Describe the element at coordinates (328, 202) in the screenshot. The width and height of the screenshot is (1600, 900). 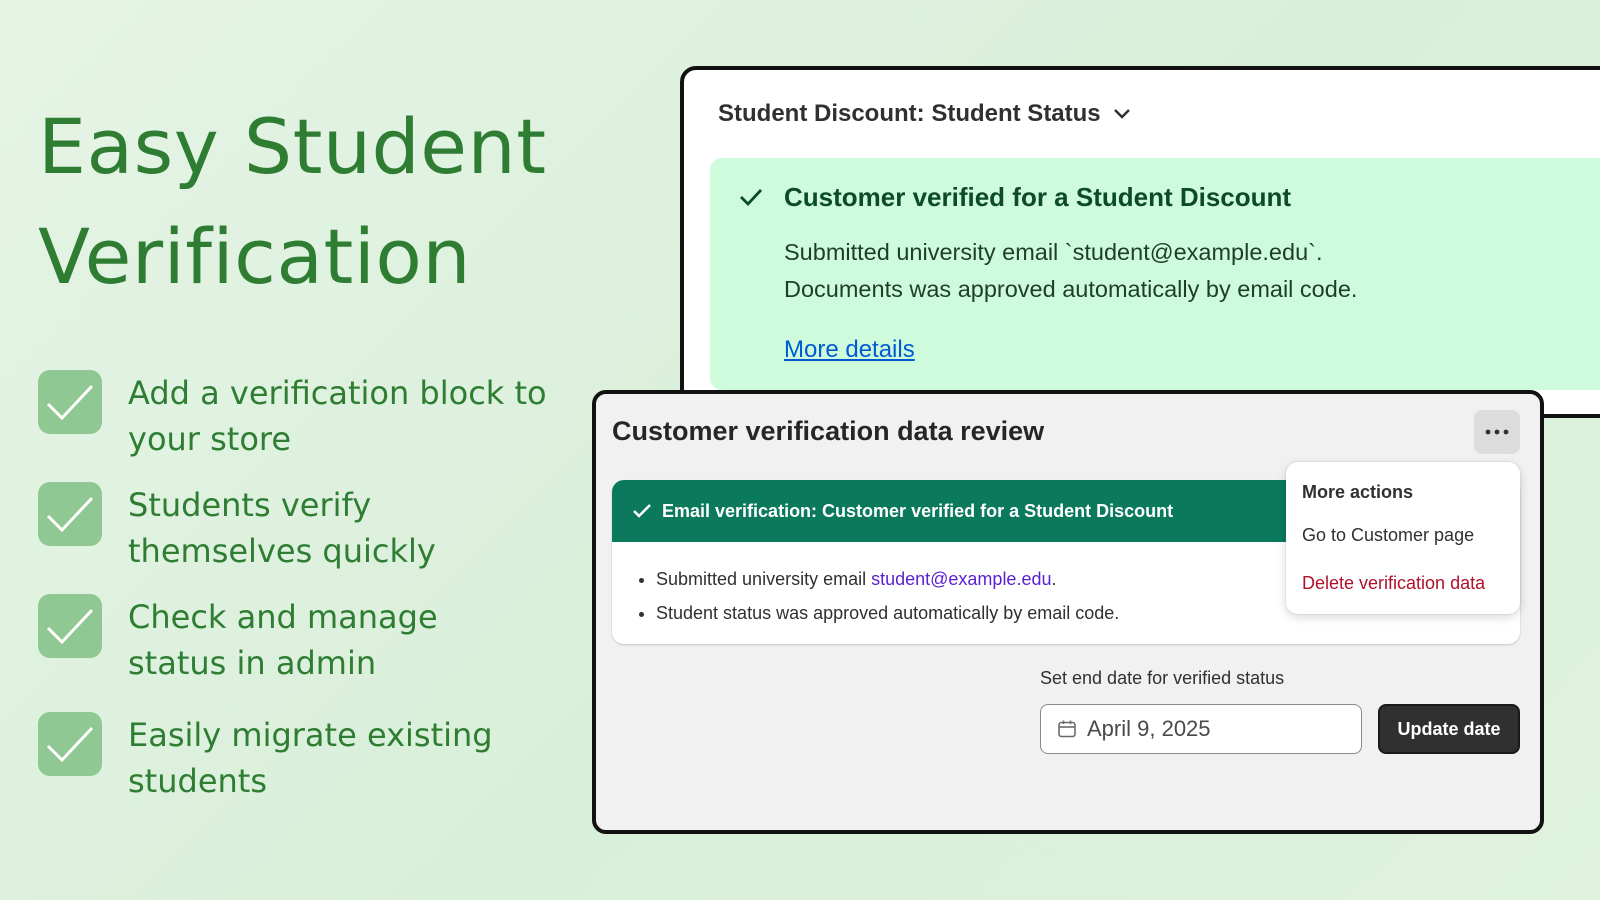
I see `headline: Easy Student Verification` at that location.